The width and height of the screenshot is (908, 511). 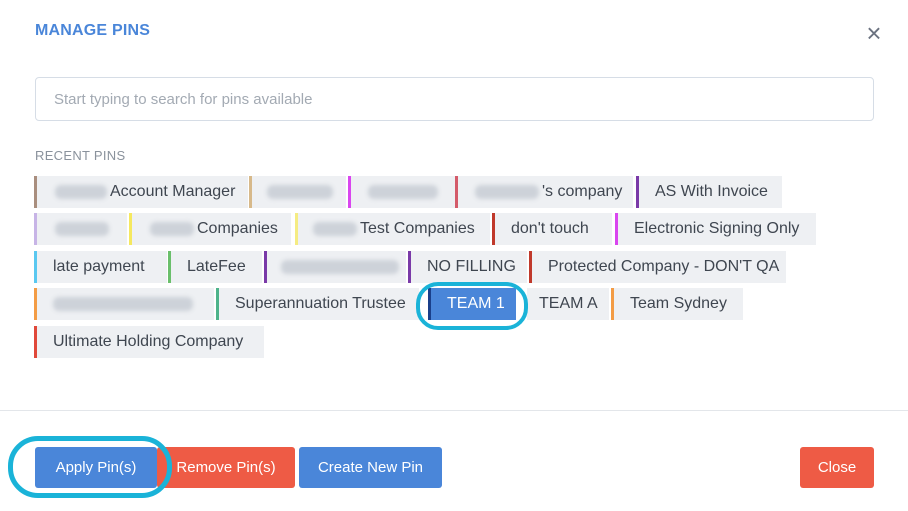 I want to click on apply-pins-button: Apply Pin(s), so click(x=96, y=467).